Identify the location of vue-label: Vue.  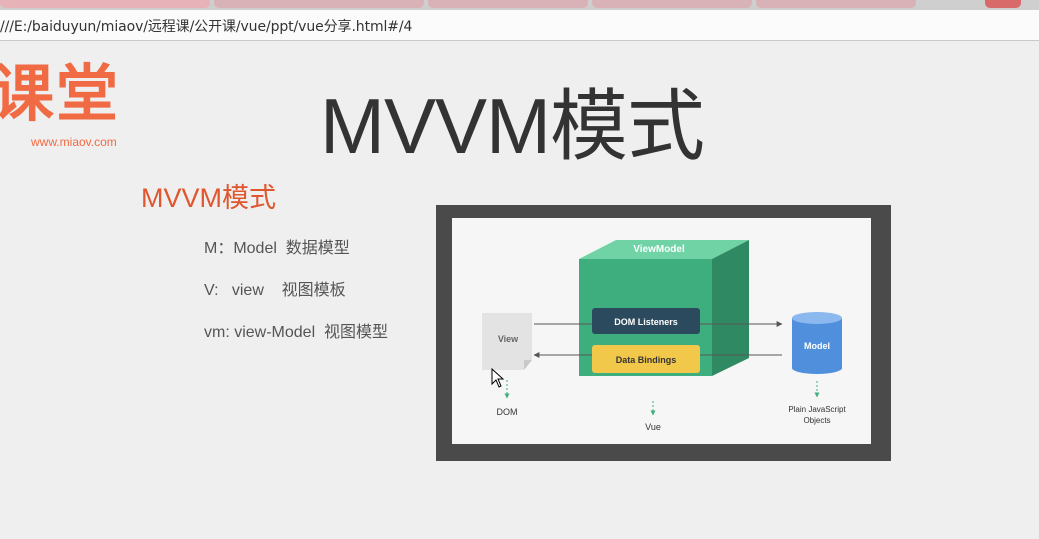
(653, 427).